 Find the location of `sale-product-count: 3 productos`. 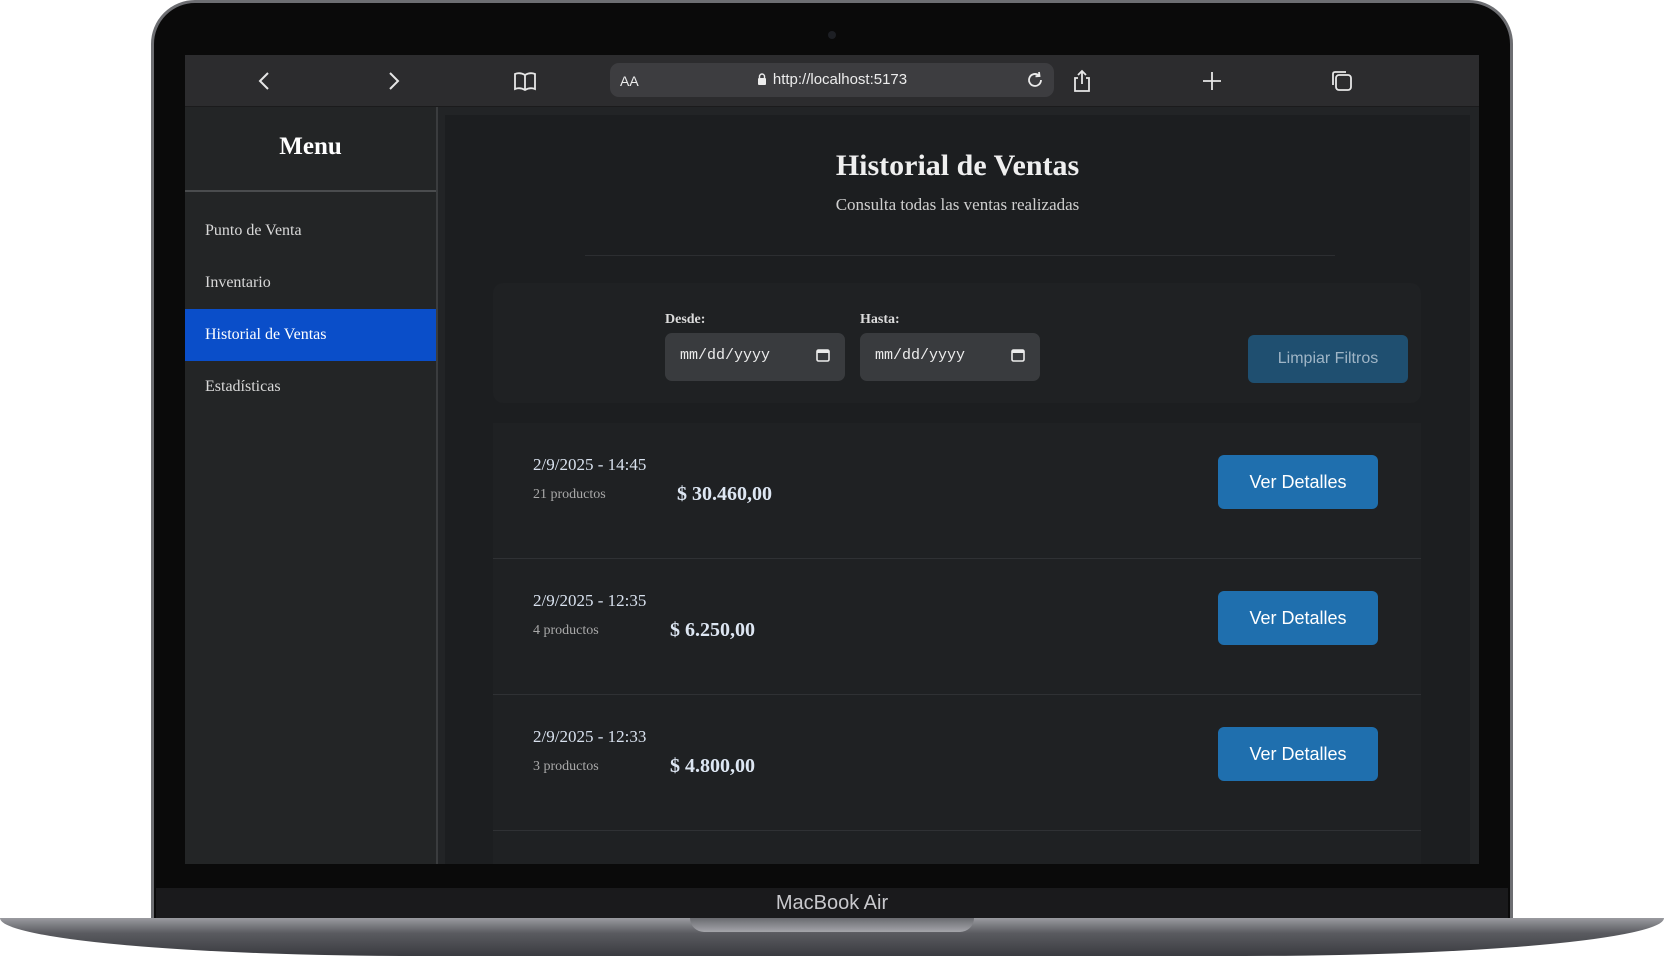

sale-product-count: 3 productos is located at coordinates (566, 766).